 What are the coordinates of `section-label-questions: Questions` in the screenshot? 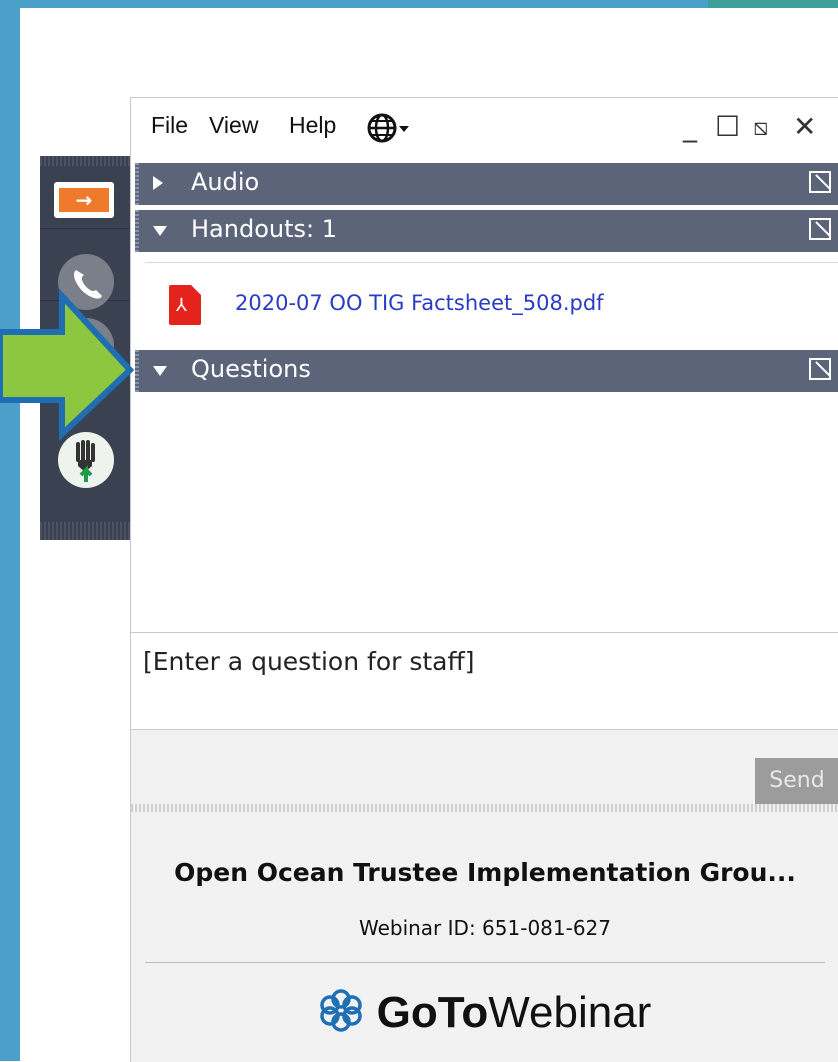 It's located at (251, 369).